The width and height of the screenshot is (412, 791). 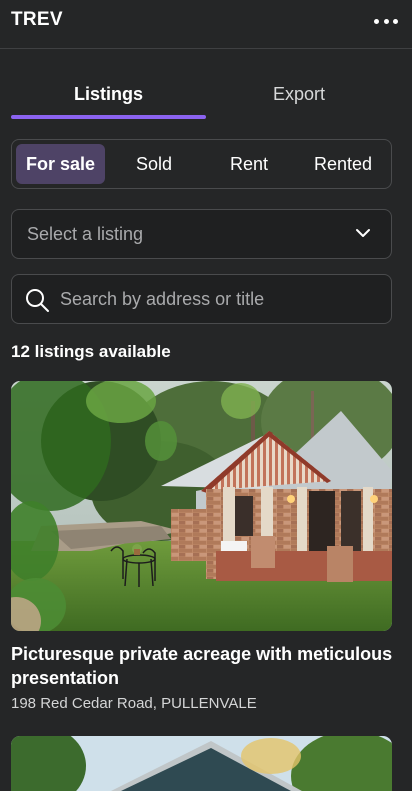 I want to click on house-photo, so click(x=201, y=763).